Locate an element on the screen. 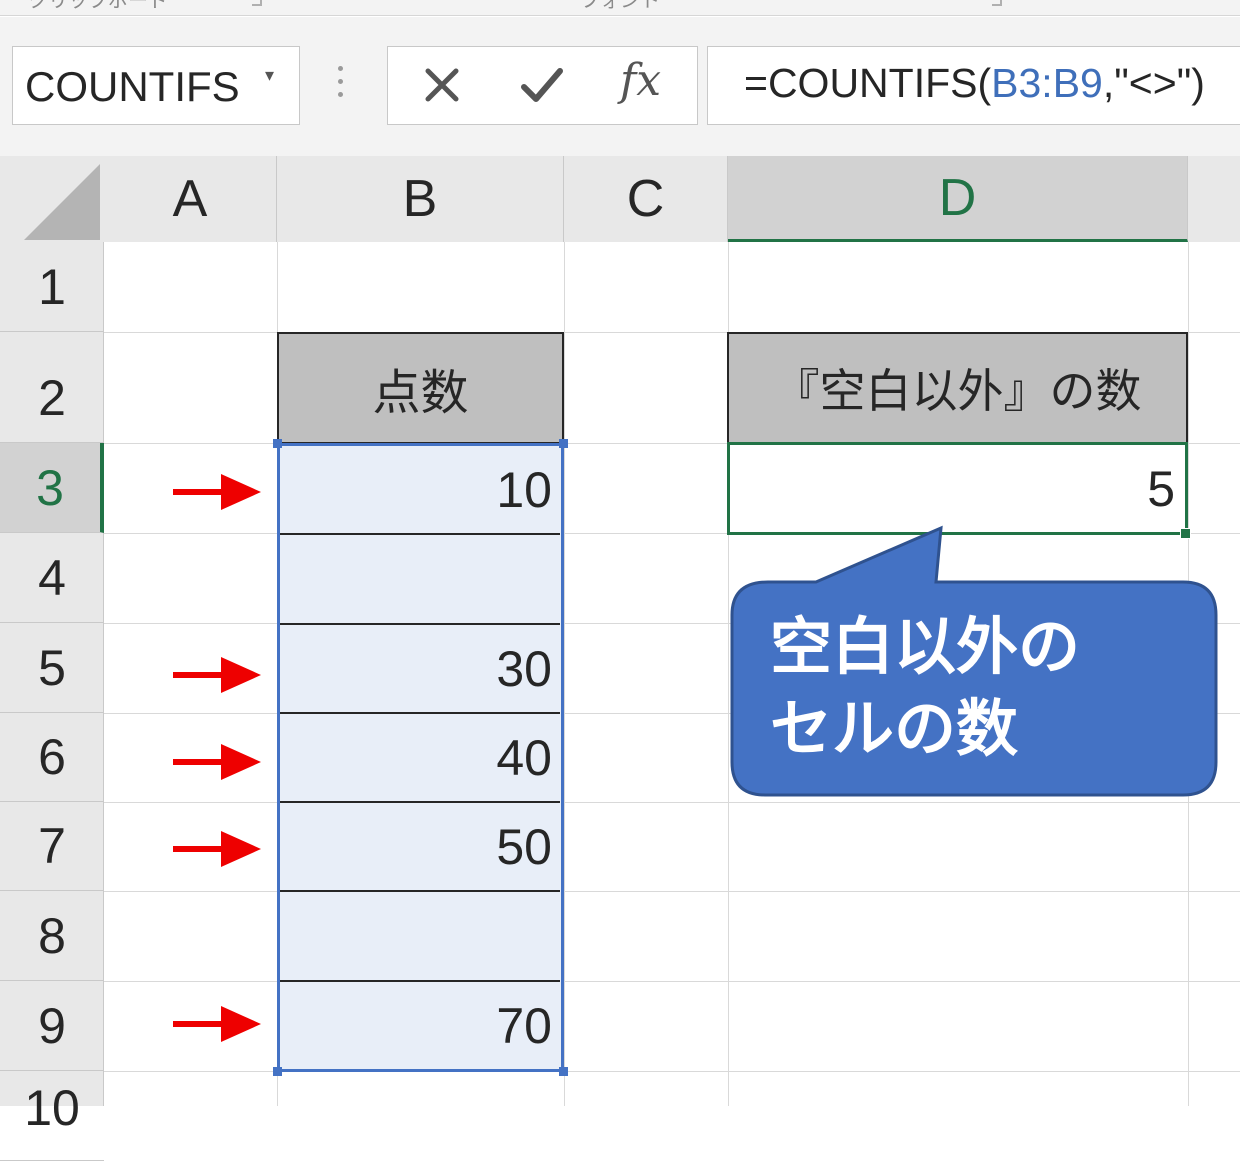 Image resolution: width=1240 pixels, height=1161 pixels. ribbon-group-font-label: フォント is located at coordinates (620, 6).